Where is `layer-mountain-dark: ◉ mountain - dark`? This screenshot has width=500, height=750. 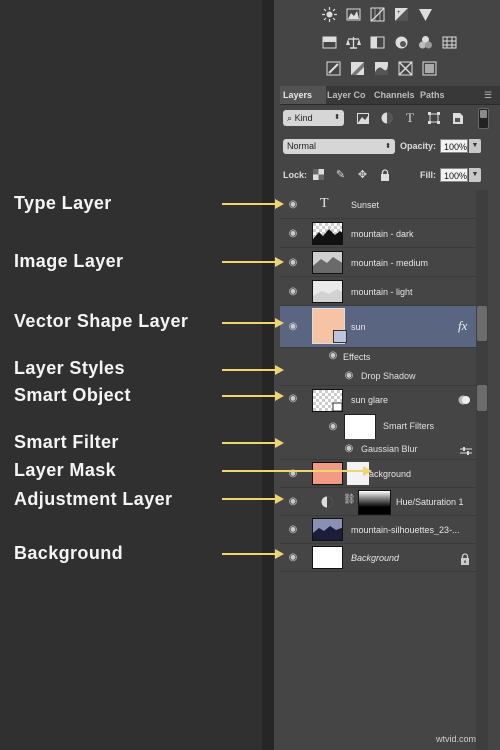 layer-mountain-dark: ◉ mountain - dark is located at coordinates (378, 233).